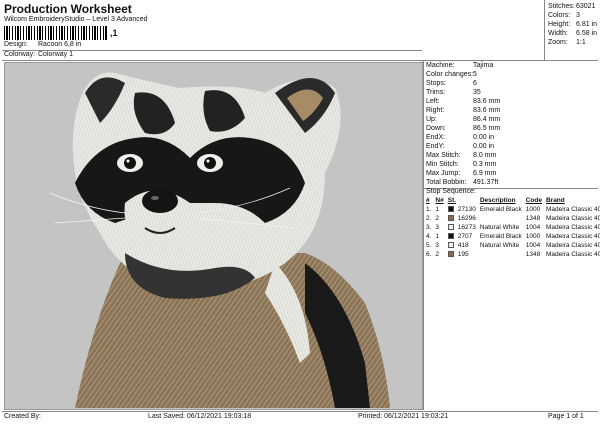 Image resolution: width=600 pixels, height=424 pixels. I want to click on needle-num: 1, so click(437, 209).